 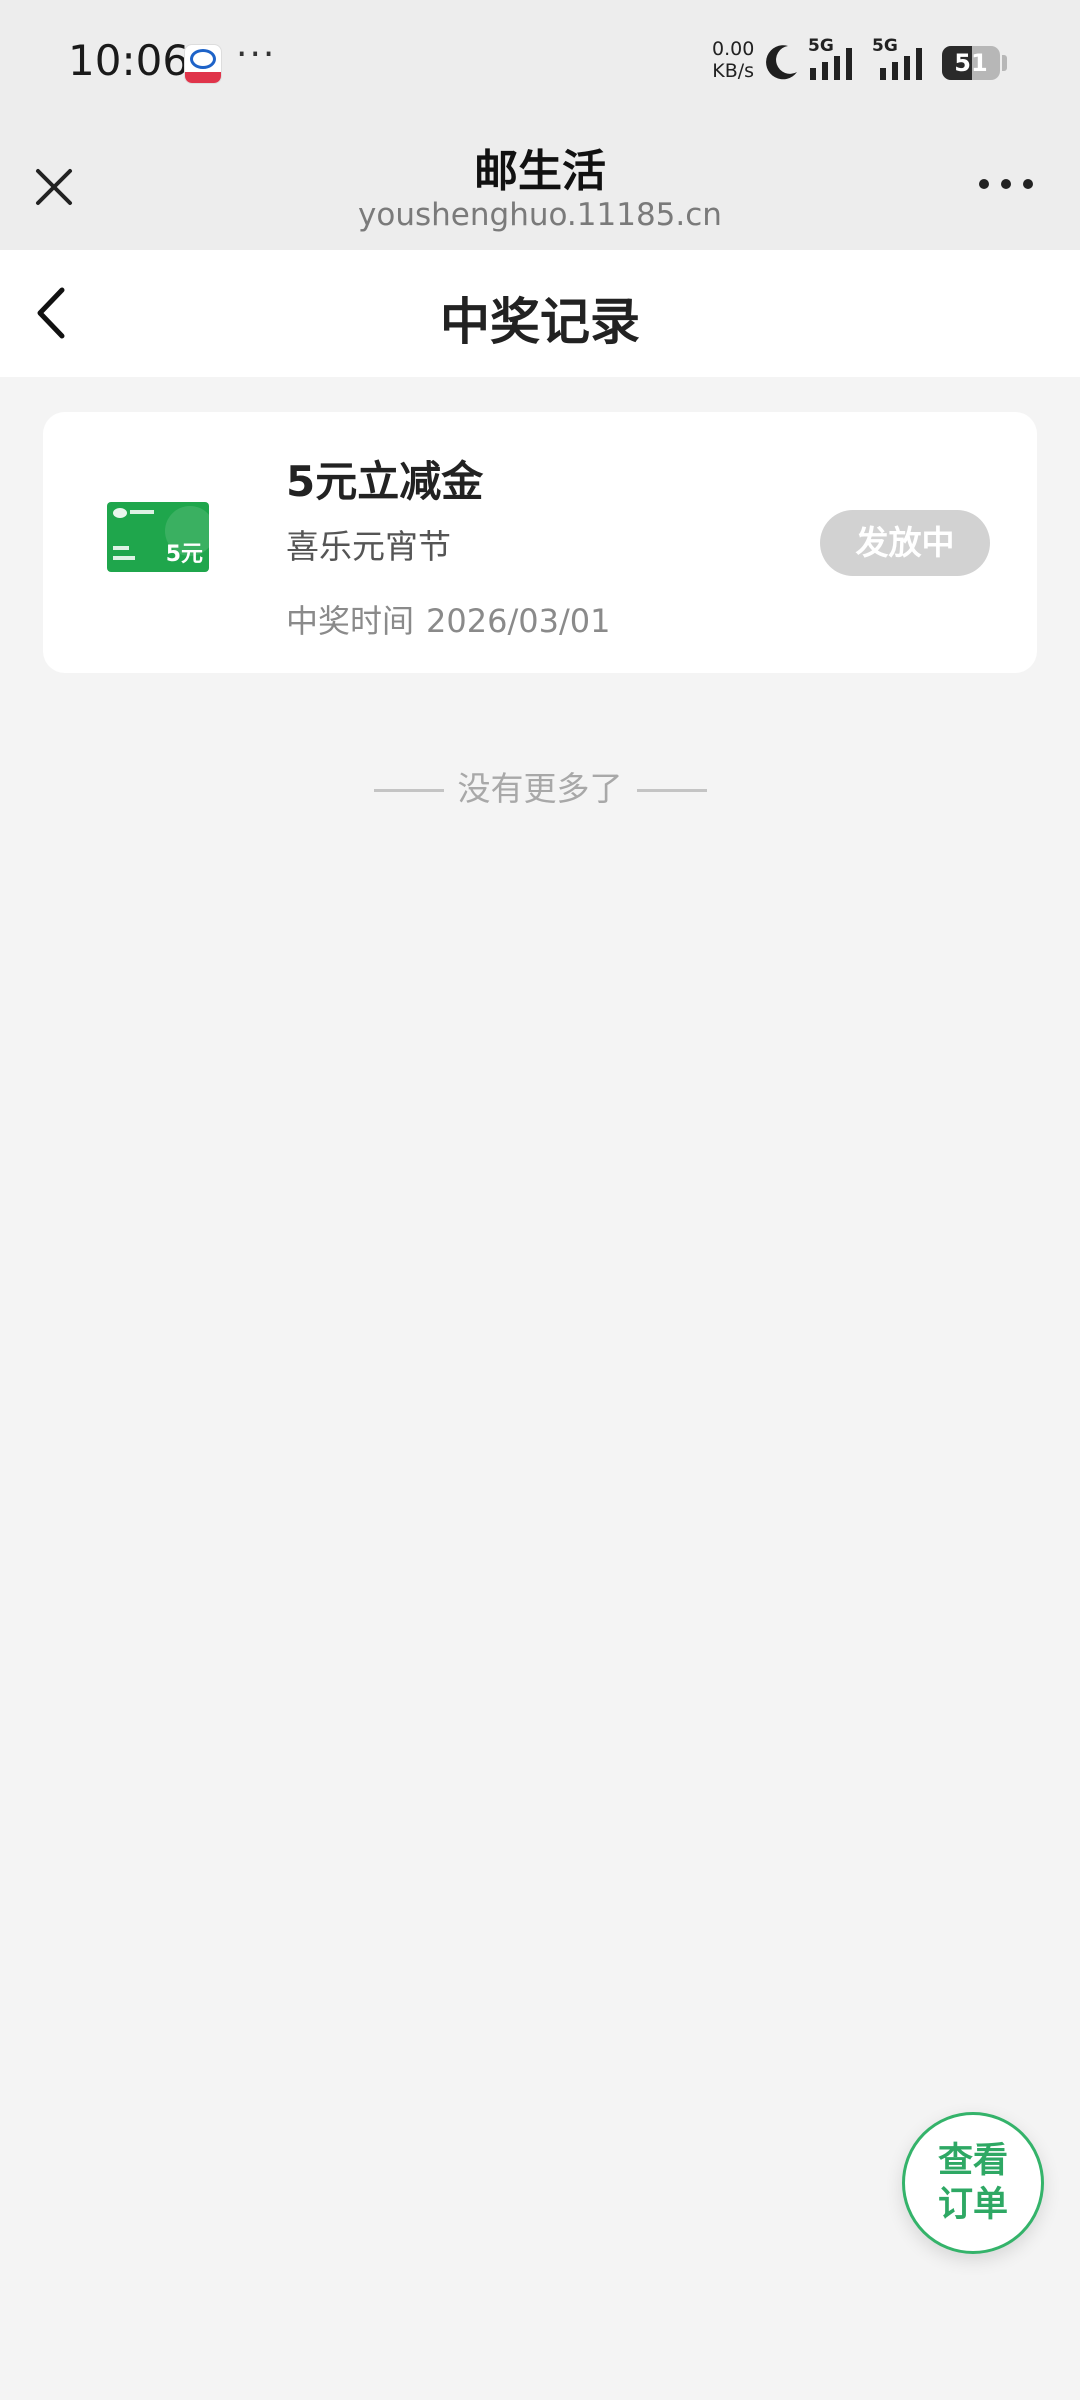 I want to click on prize-time-label: 中奖时间, so click(x=350, y=621).